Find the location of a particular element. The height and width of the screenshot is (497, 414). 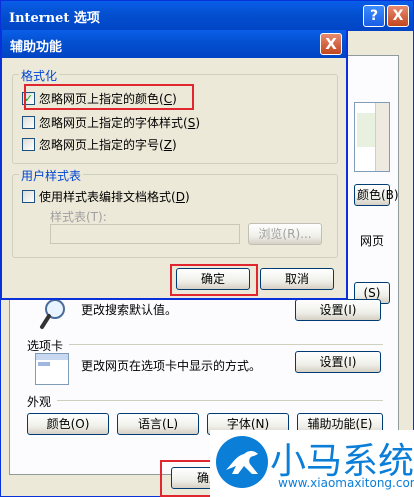

ignore-colors-highlight is located at coordinates (109, 97).